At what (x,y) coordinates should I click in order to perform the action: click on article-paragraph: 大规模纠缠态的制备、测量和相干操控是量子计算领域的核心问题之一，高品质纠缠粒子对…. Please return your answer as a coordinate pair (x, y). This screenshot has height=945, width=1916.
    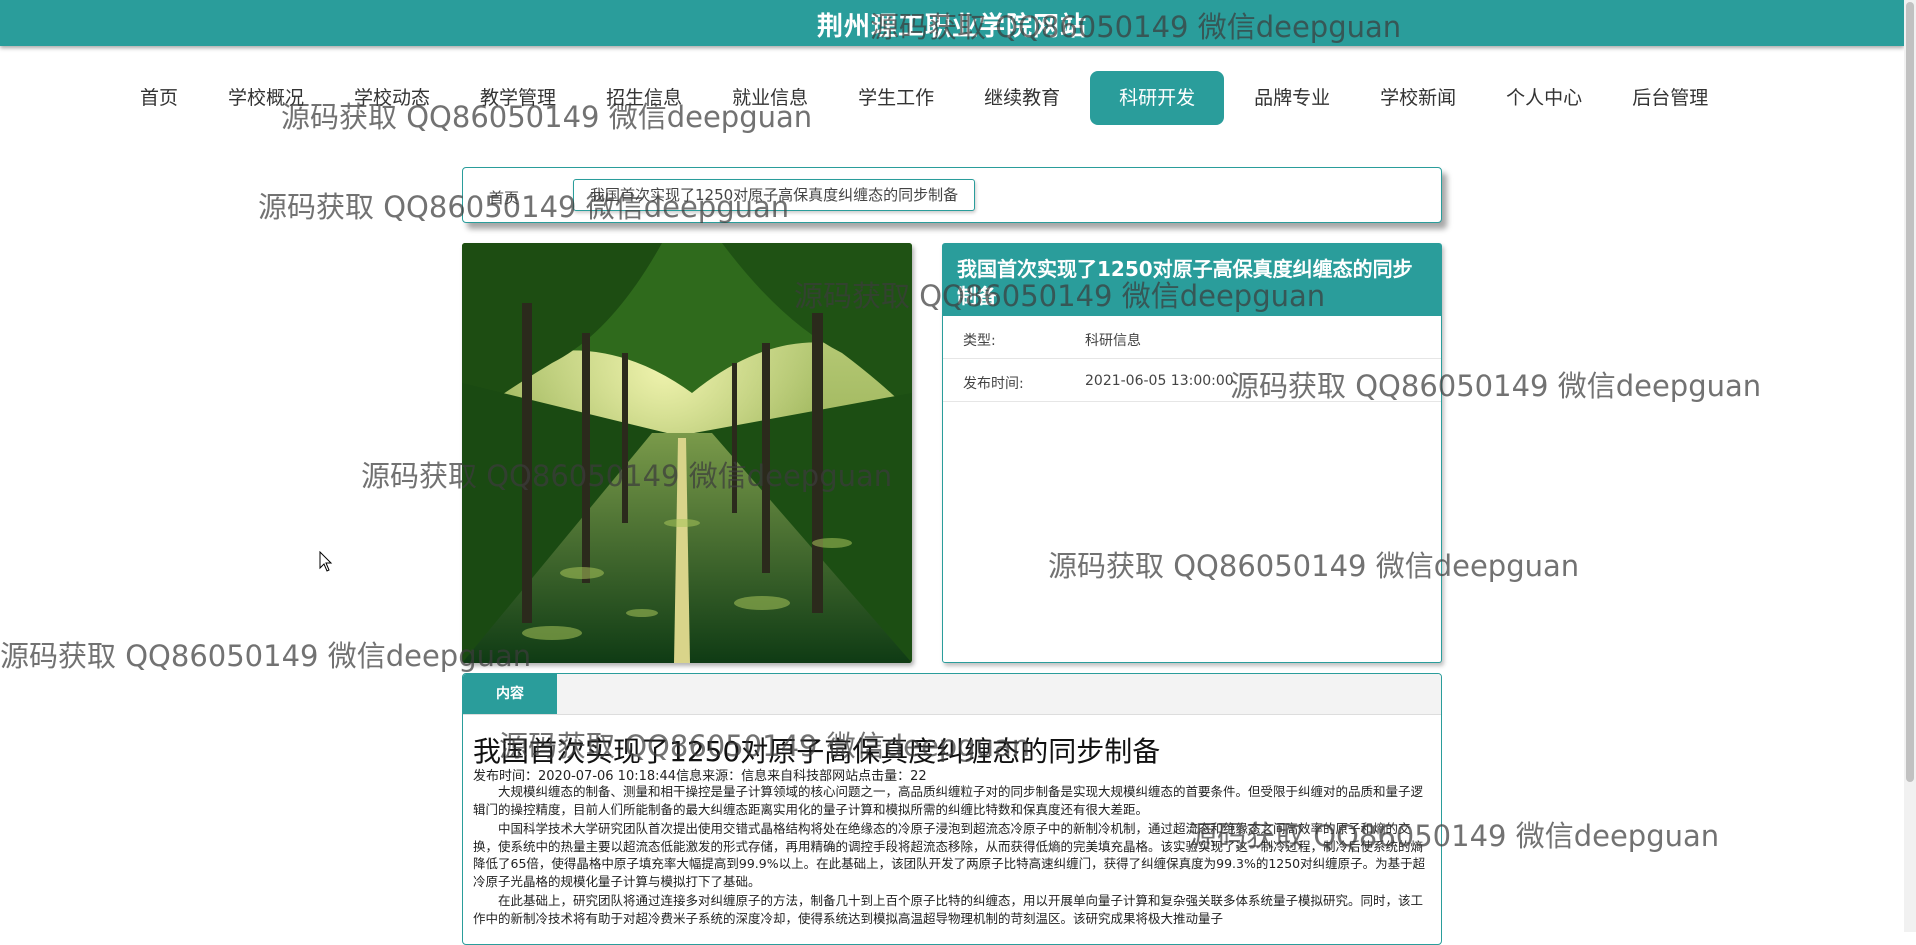
    Looking at the image, I should click on (948, 800).